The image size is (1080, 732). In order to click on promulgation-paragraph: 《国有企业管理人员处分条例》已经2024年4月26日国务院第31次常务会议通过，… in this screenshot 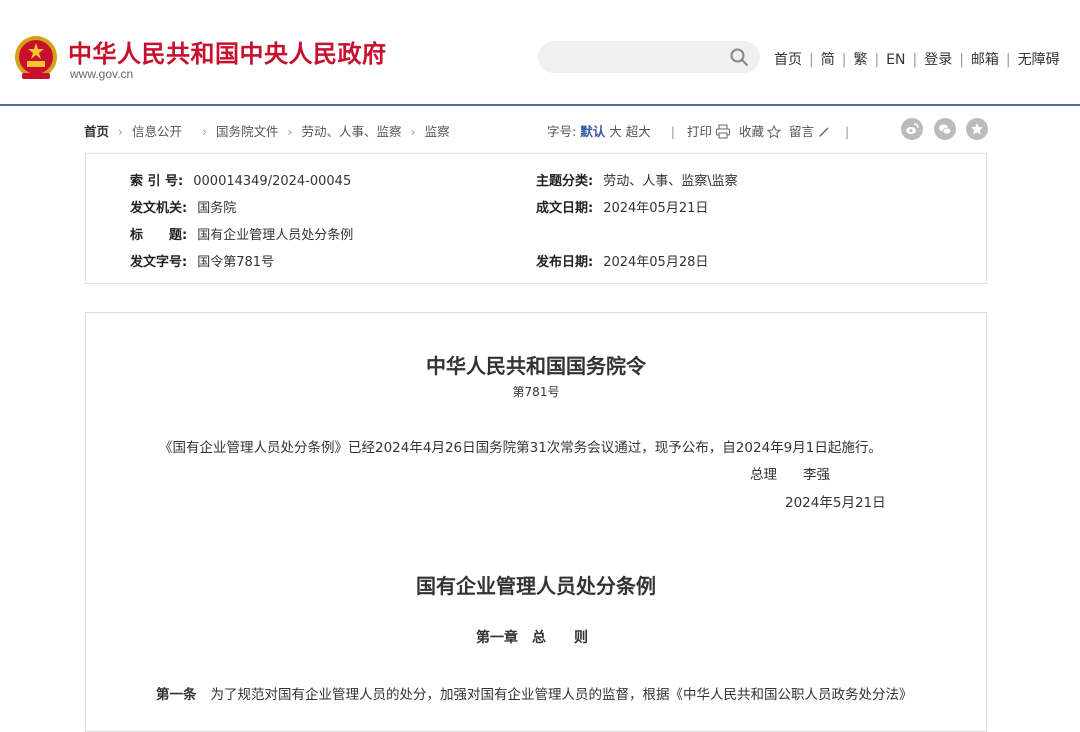, I will do `click(520, 448)`.